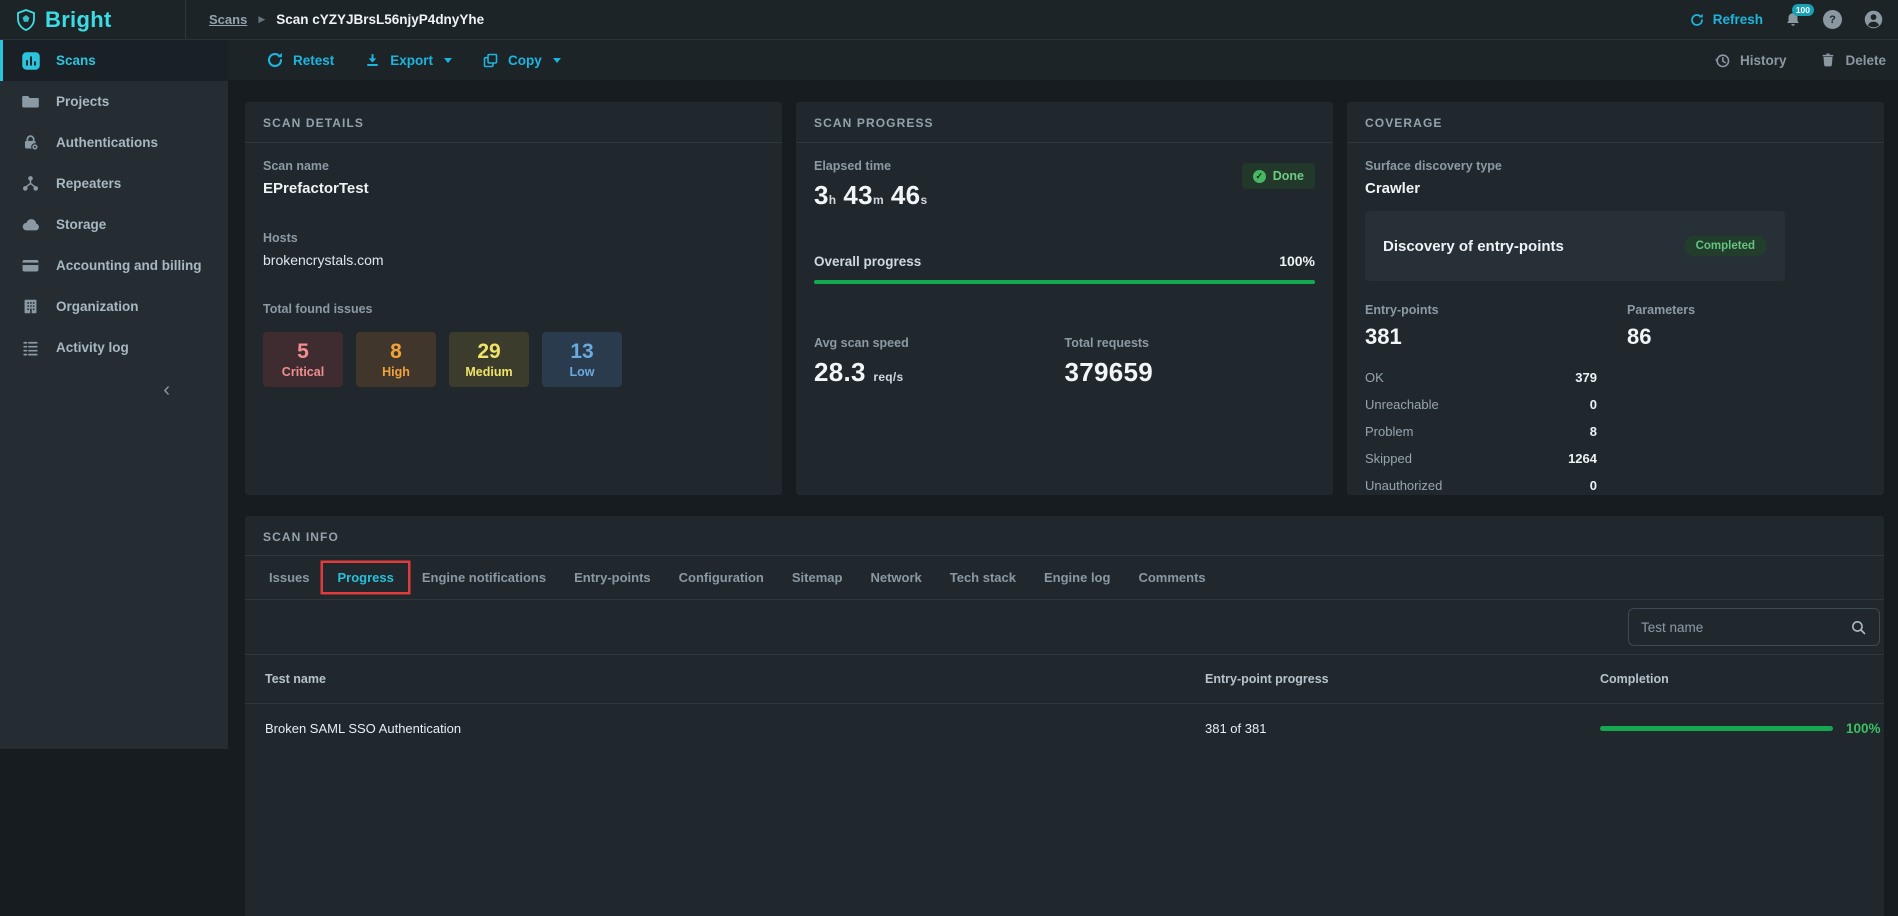 The height and width of the screenshot is (916, 1898). What do you see at coordinates (31, 183) in the screenshot?
I see `network-nodes-icon` at bounding box center [31, 183].